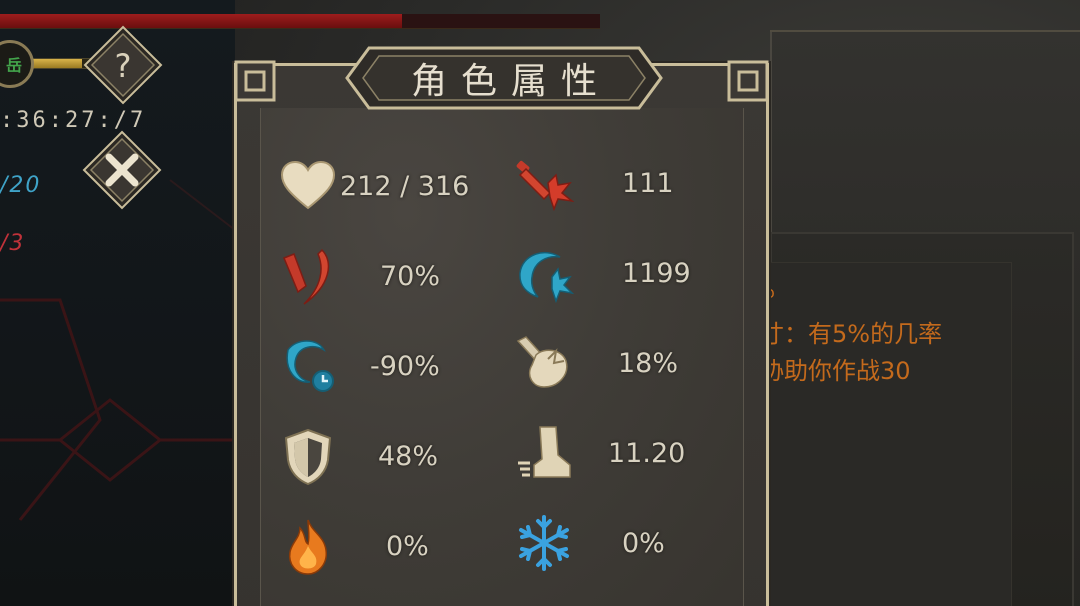 Image resolution: width=1080 pixels, height=606 pixels. What do you see at coordinates (544, 452) in the screenshot?
I see `boot-speed-icon` at bounding box center [544, 452].